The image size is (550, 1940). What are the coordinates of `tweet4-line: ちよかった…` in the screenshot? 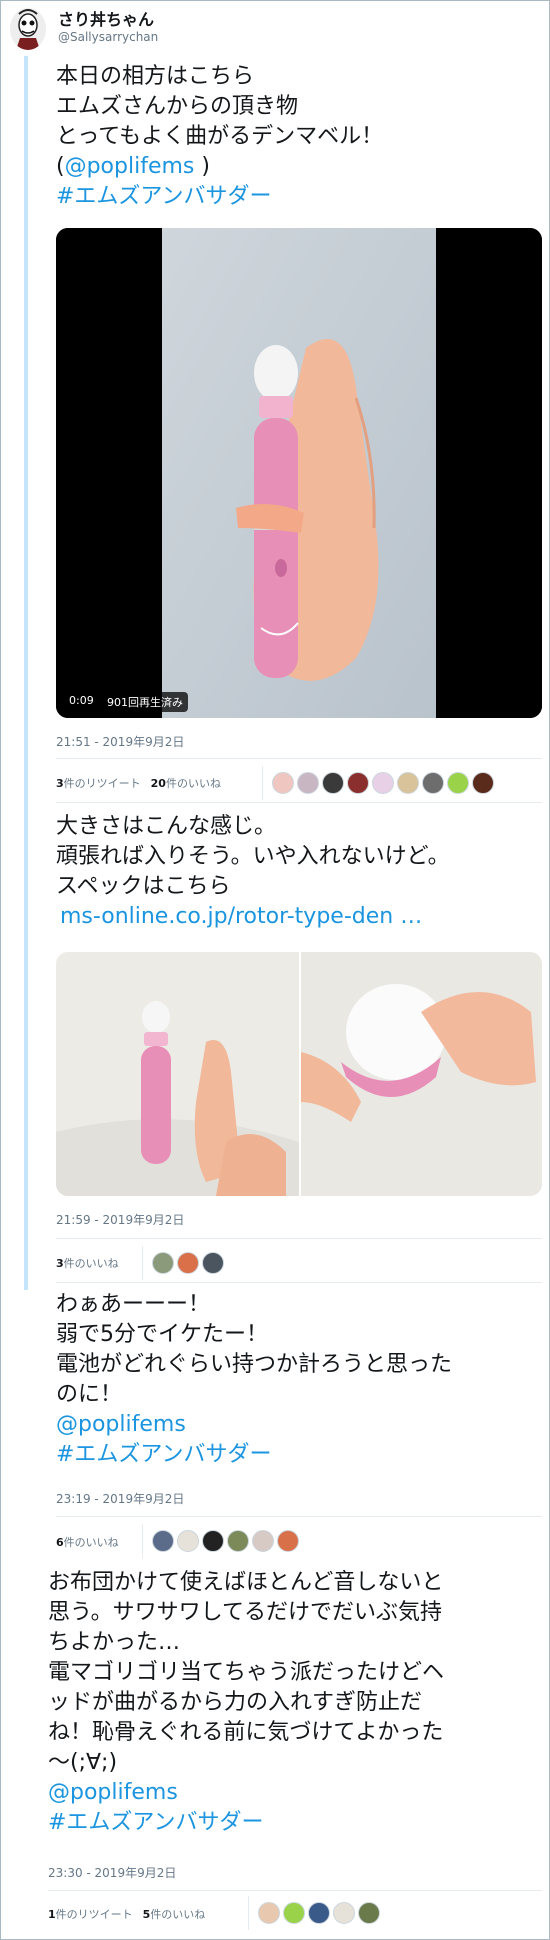 It's located at (114, 1642).